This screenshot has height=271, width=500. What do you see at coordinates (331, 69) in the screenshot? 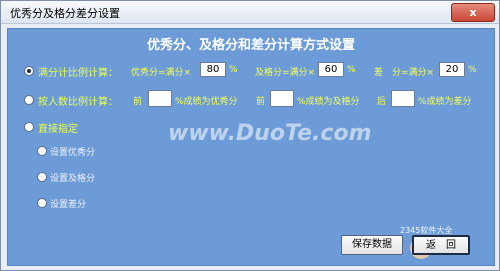
I see `pass-percent-input: 60` at bounding box center [331, 69].